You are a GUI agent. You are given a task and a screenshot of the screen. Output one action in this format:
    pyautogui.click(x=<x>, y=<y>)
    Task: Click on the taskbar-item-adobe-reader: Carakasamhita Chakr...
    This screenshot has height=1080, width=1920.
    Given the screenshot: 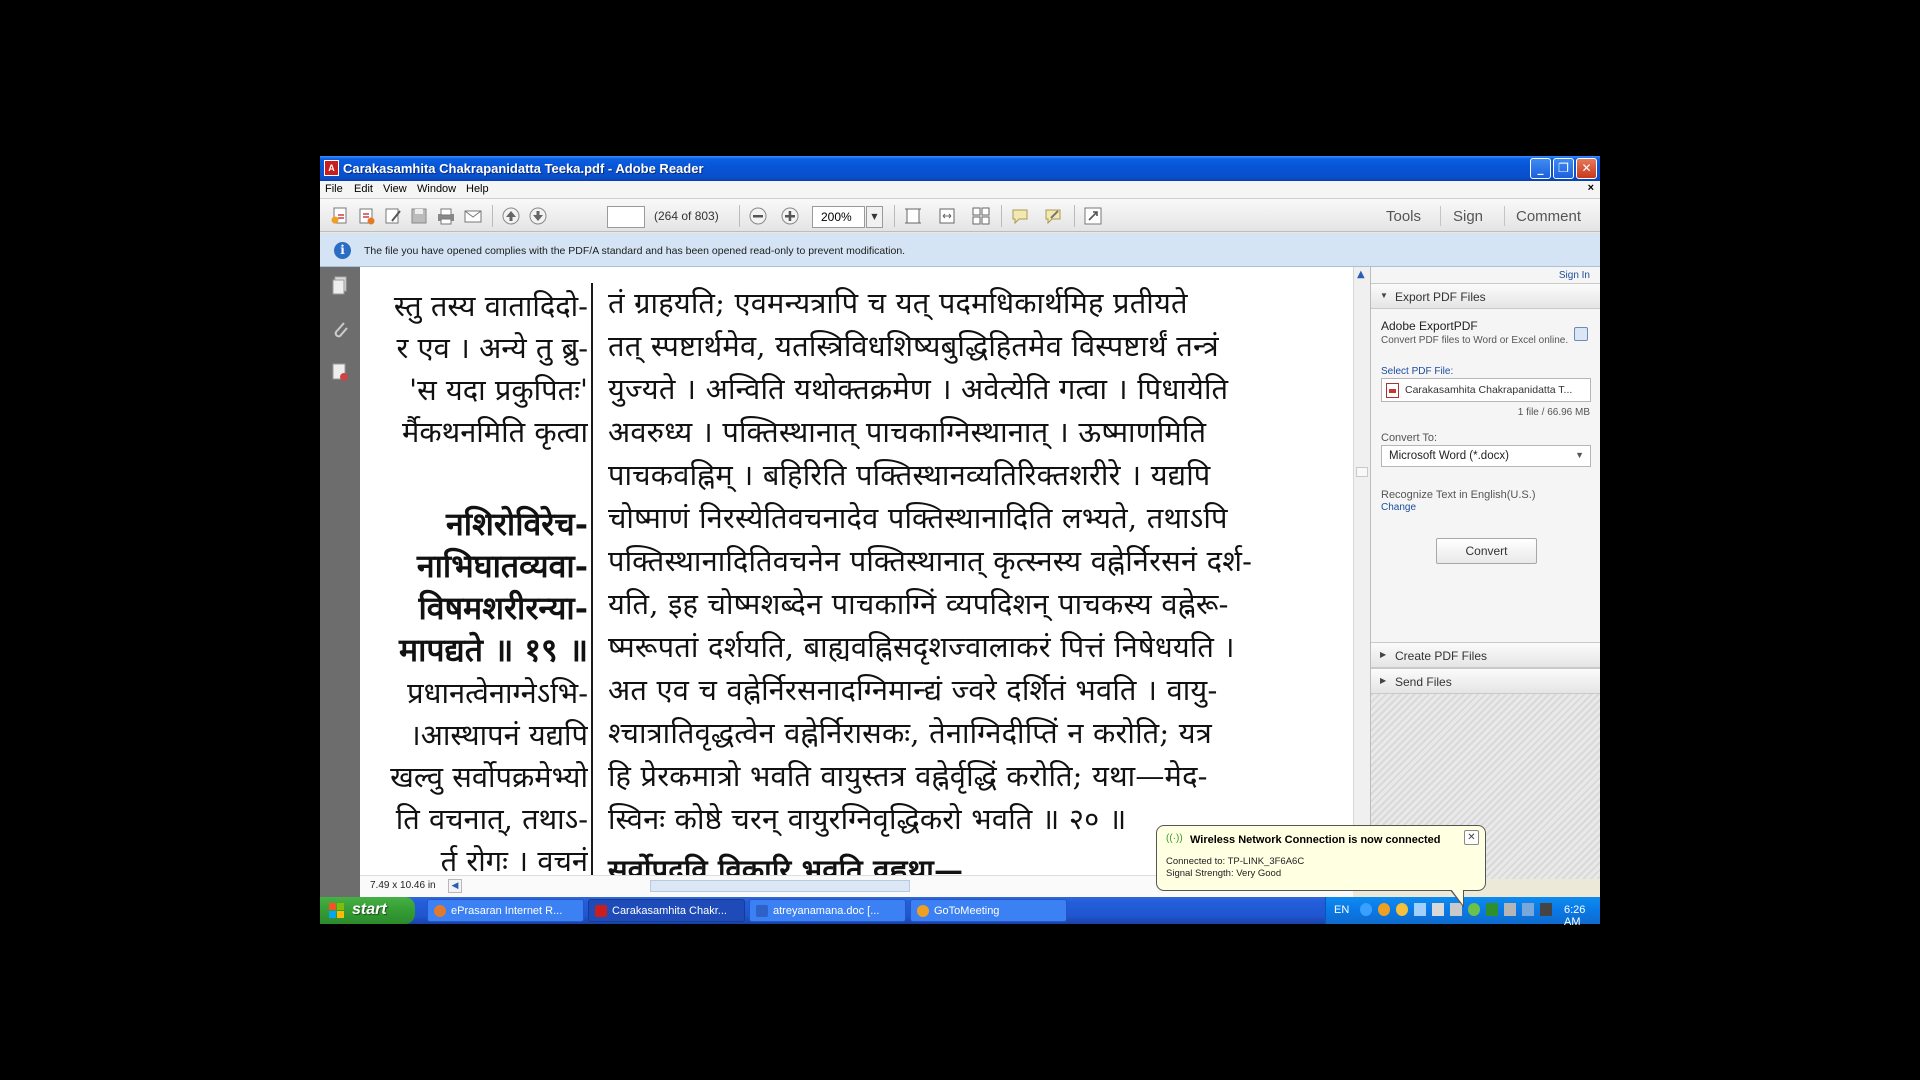 What is the action you would take?
    pyautogui.click(x=666, y=910)
    